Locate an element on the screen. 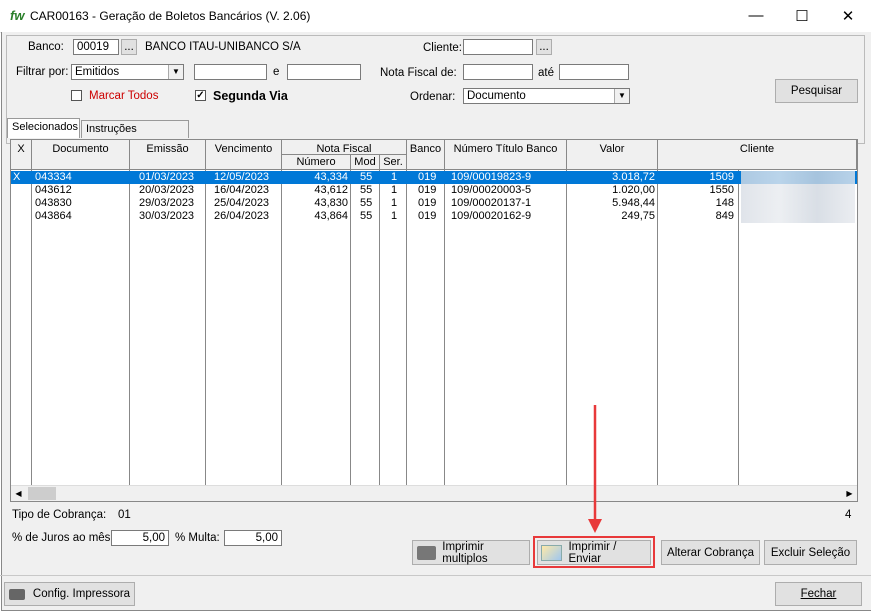 Image resolution: width=871 pixels, height=611 pixels. nf-de-input is located at coordinates (498, 72).